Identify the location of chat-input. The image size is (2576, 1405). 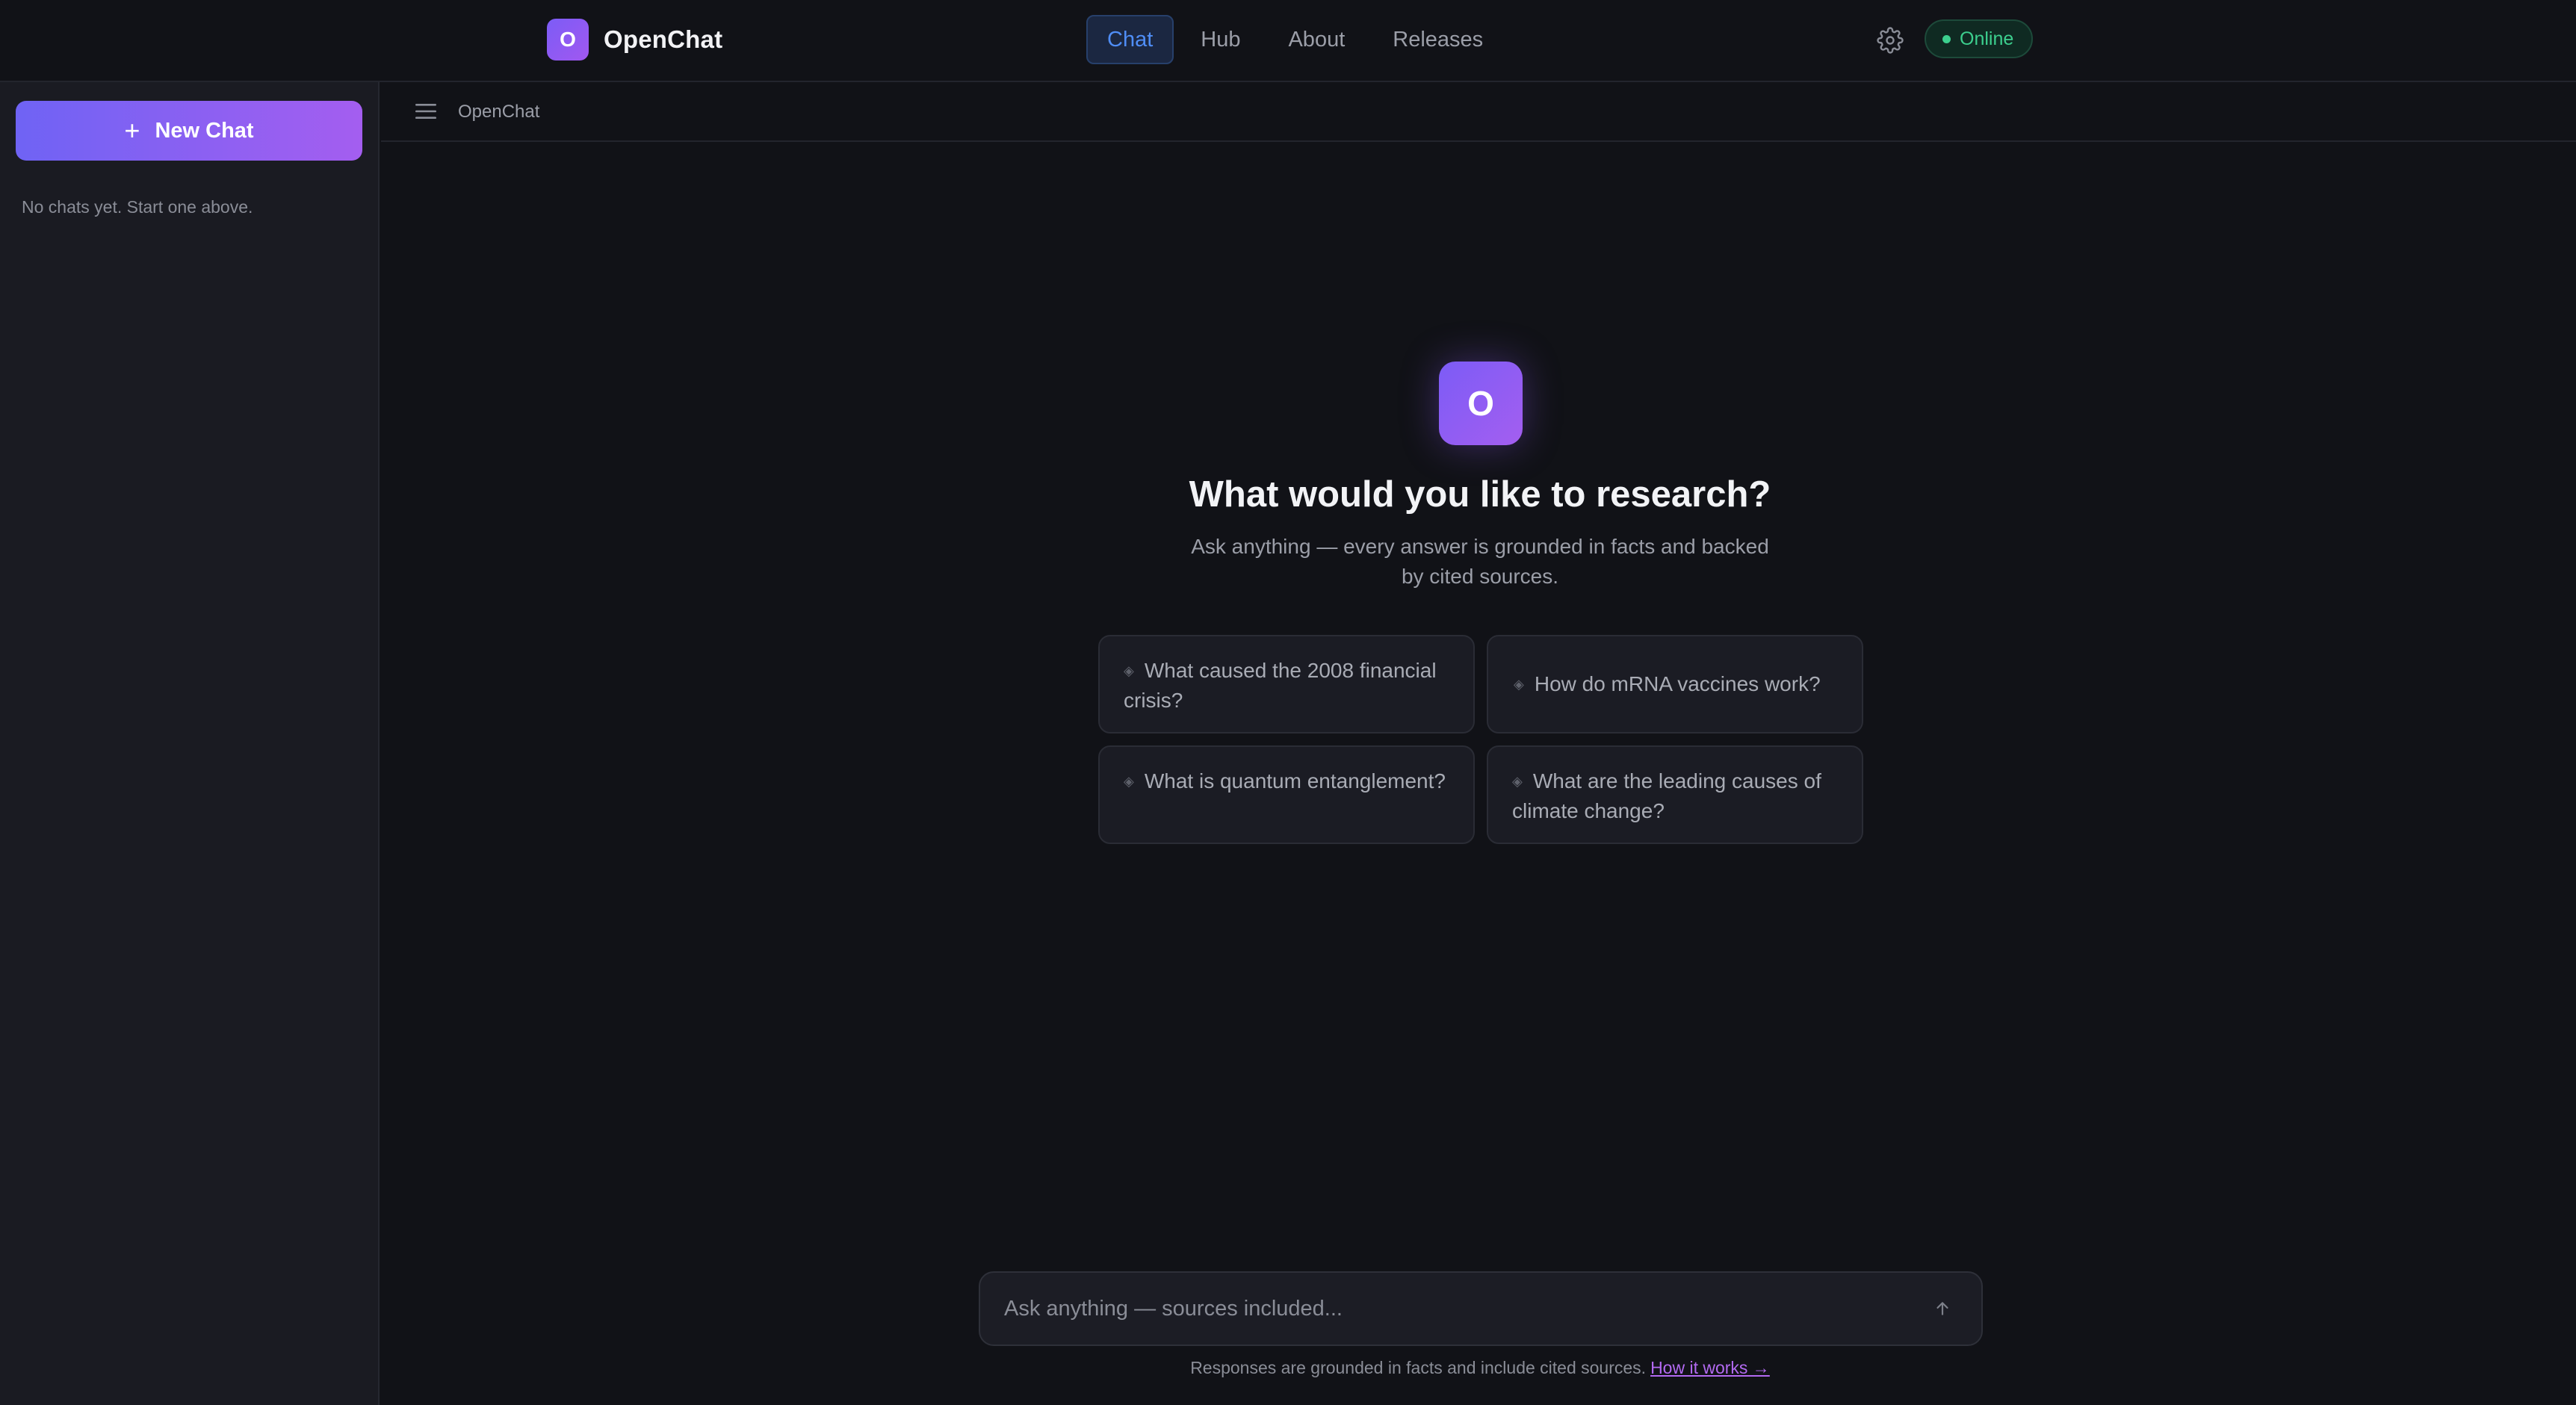
(1452, 1309).